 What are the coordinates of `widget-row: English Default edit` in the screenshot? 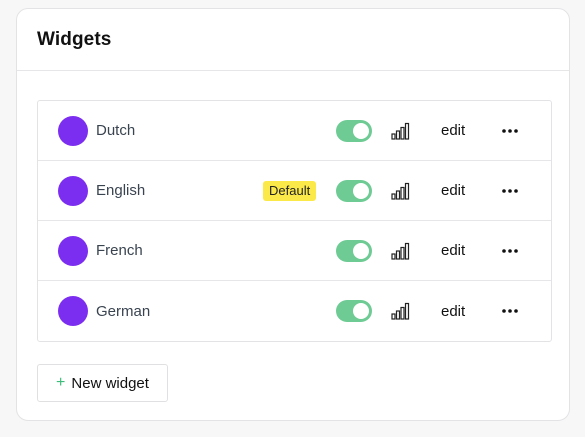 It's located at (294, 191).